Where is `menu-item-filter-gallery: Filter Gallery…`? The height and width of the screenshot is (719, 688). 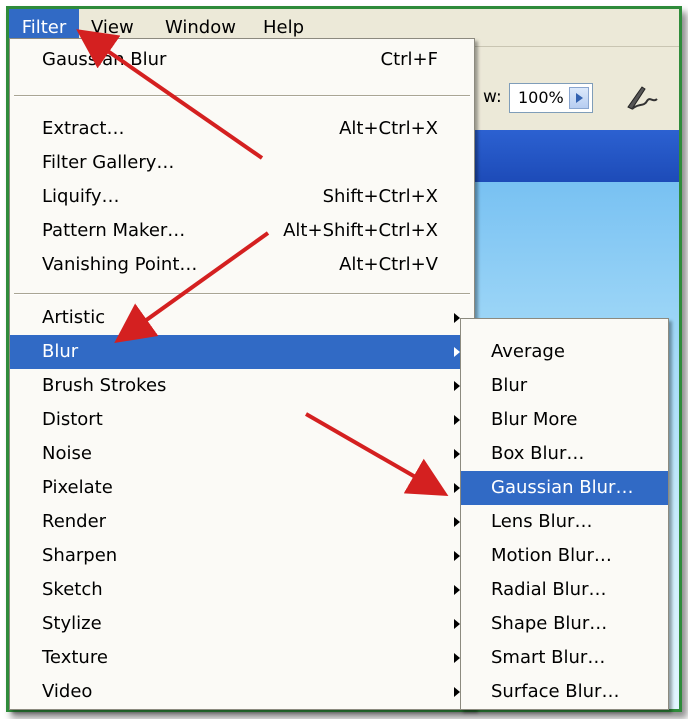
menu-item-filter-gallery: Filter Gallery… is located at coordinates (242, 163).